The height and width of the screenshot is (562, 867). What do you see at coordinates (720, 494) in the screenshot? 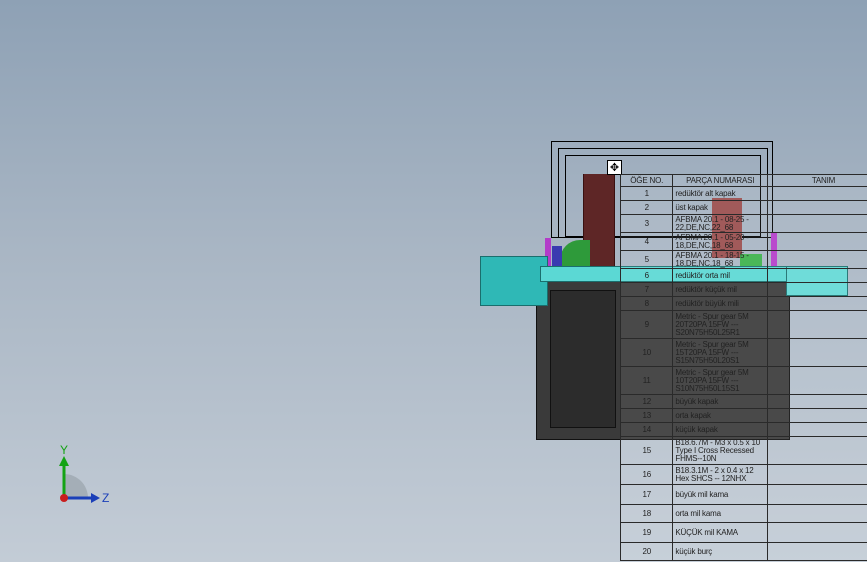
I see `bom-part-number: büyük mil kama` at bounding box center [720, 494].